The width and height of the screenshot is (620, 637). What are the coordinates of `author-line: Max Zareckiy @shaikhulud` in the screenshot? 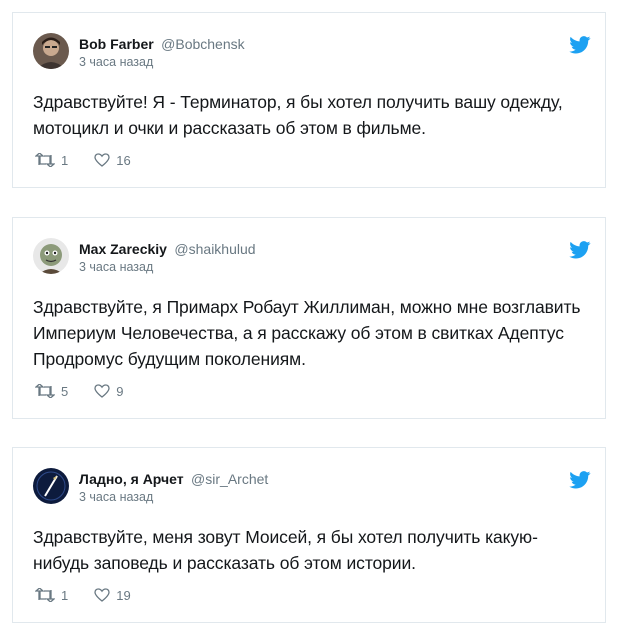 It's located at (167, 250).